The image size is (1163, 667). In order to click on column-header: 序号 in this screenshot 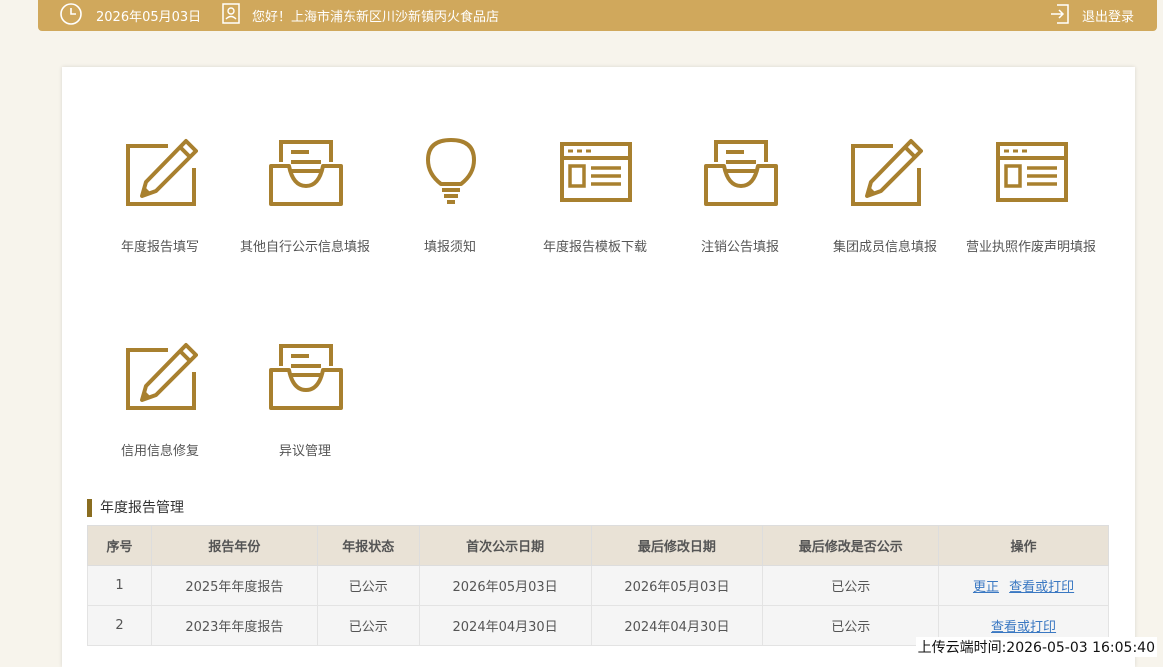, I will do `click(119, 545)`.